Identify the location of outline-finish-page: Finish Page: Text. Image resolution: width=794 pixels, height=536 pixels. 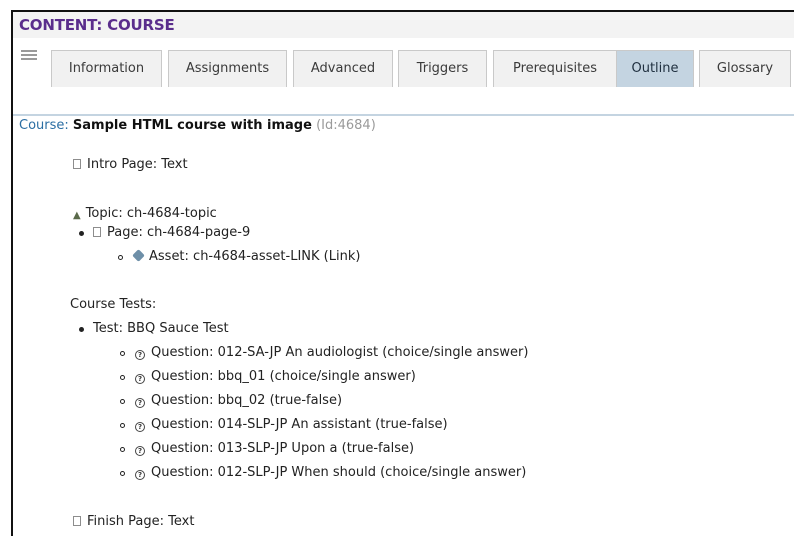
(133, 521).